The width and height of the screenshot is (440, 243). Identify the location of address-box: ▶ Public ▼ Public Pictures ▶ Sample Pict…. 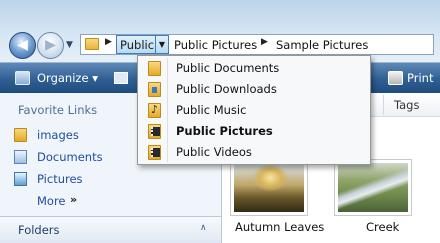
(257, 44).